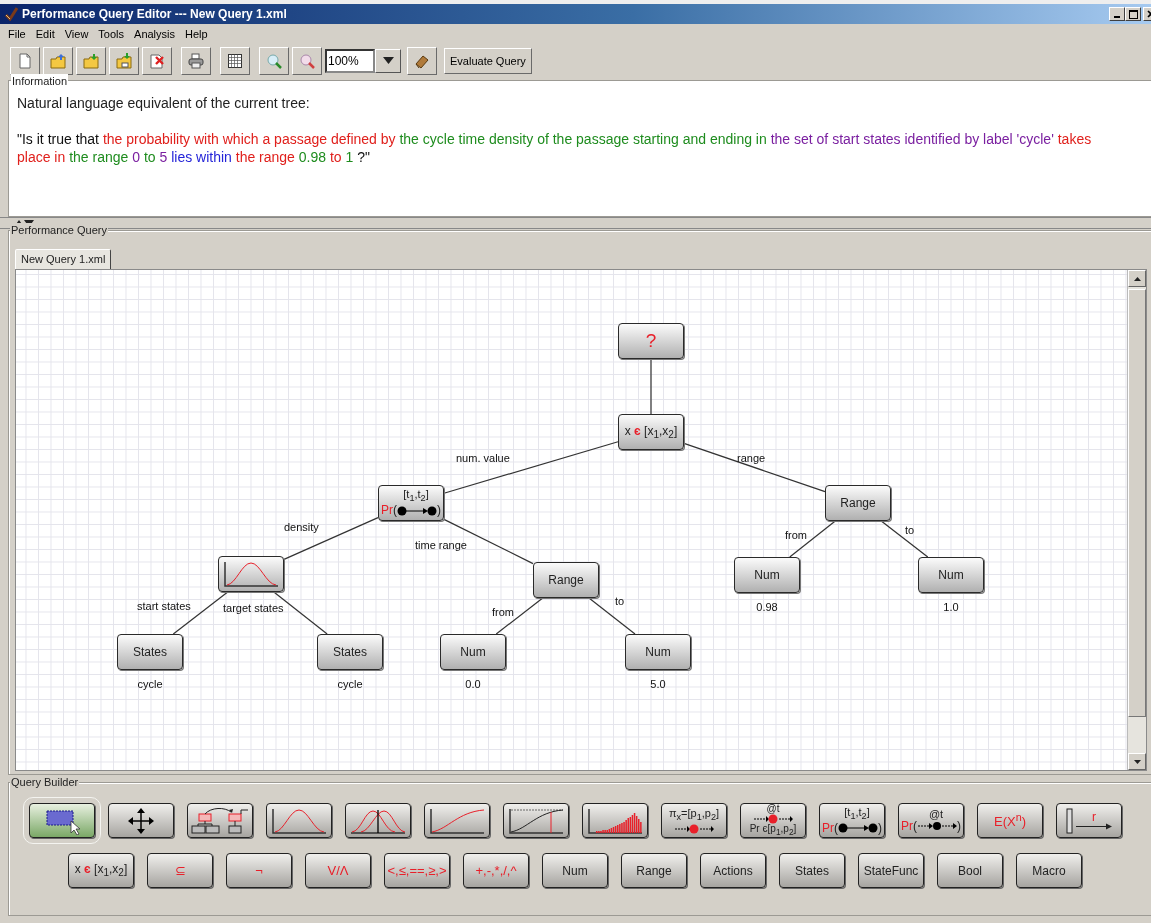 This screenshot has width=1151, height=923. I want to click on grid-icon, so click(235, 60).